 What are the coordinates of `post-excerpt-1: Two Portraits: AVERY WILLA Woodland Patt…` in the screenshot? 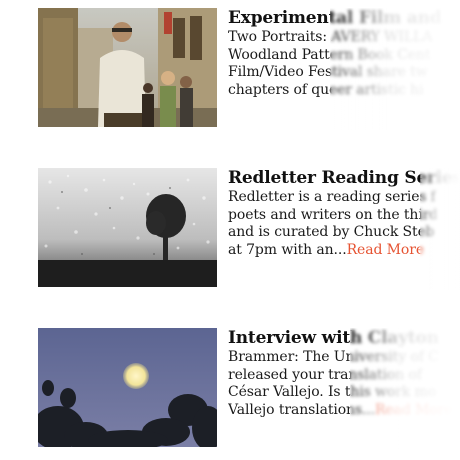 It's located at (344, 64).